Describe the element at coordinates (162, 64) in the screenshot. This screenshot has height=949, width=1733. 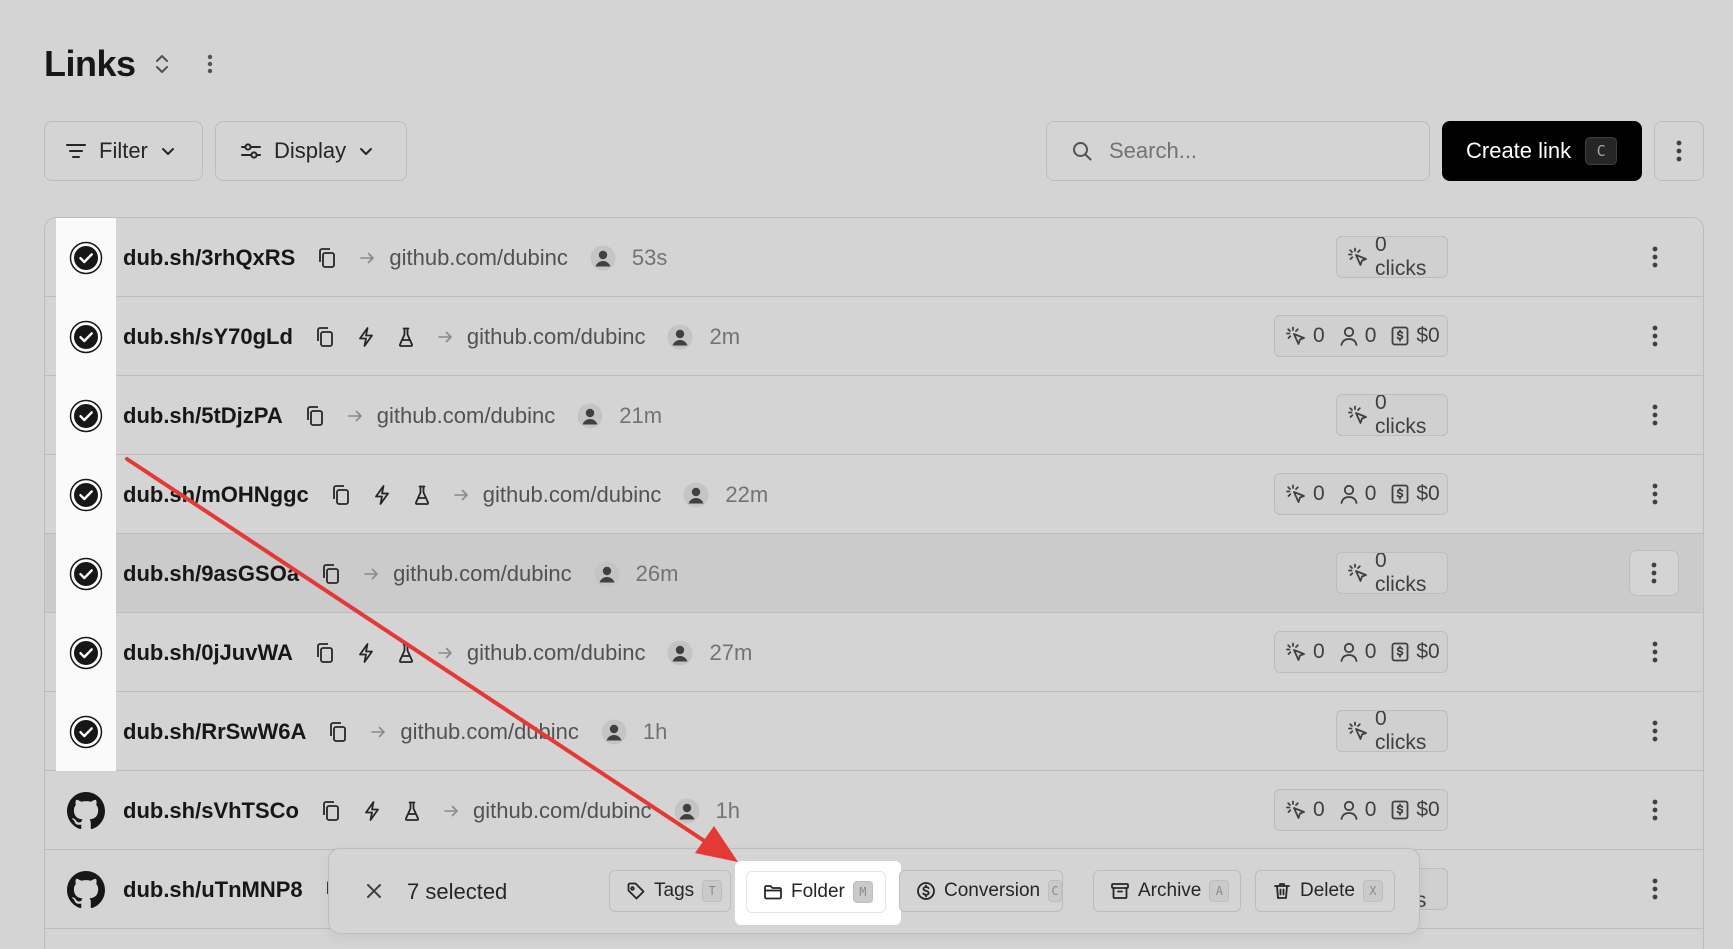
I see `workspace-switcher-icon` at that location.